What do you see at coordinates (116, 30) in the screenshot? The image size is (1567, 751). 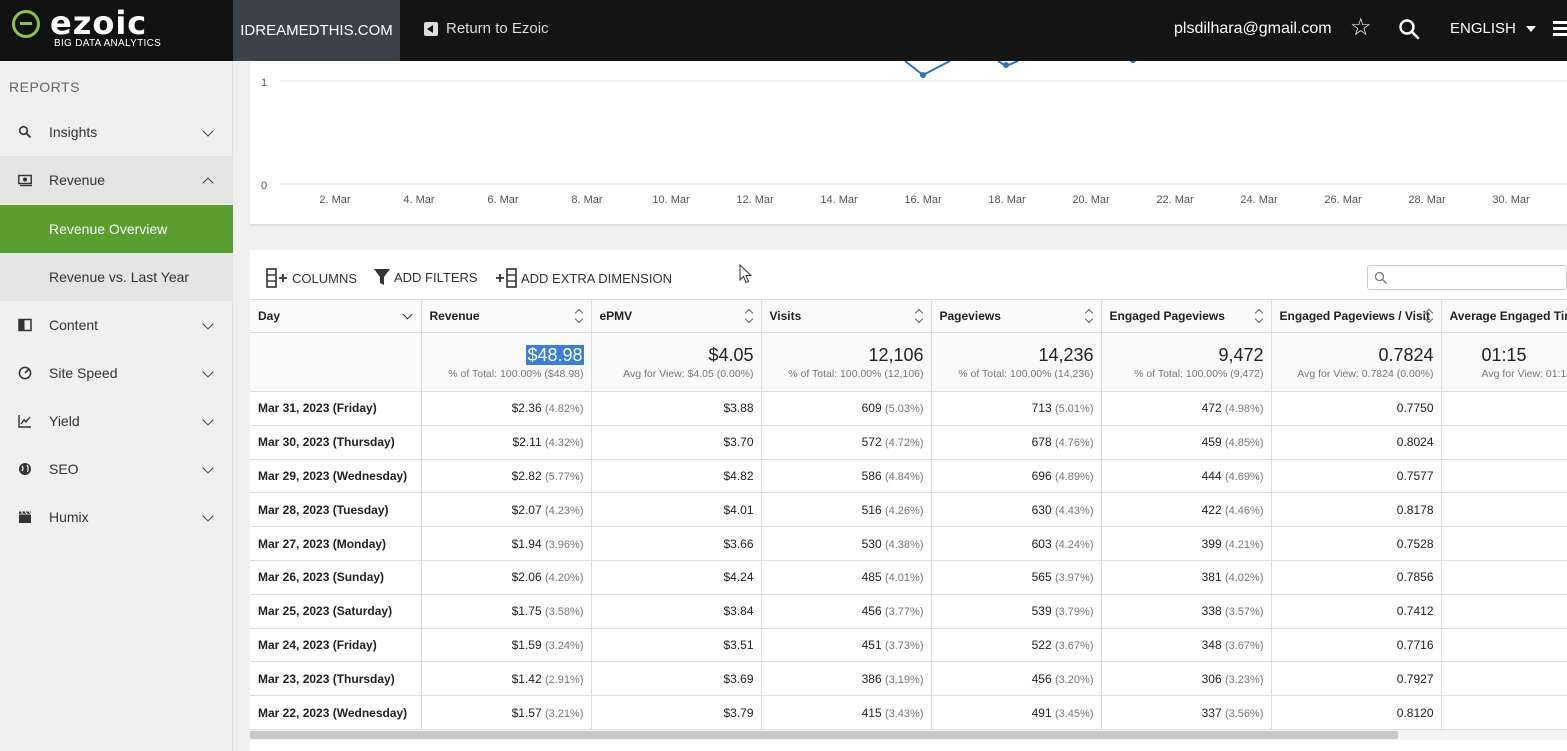 I see `ezoic-logo: ezoic BIG DATA ANALYTICS` at bounding box center [116, 30].